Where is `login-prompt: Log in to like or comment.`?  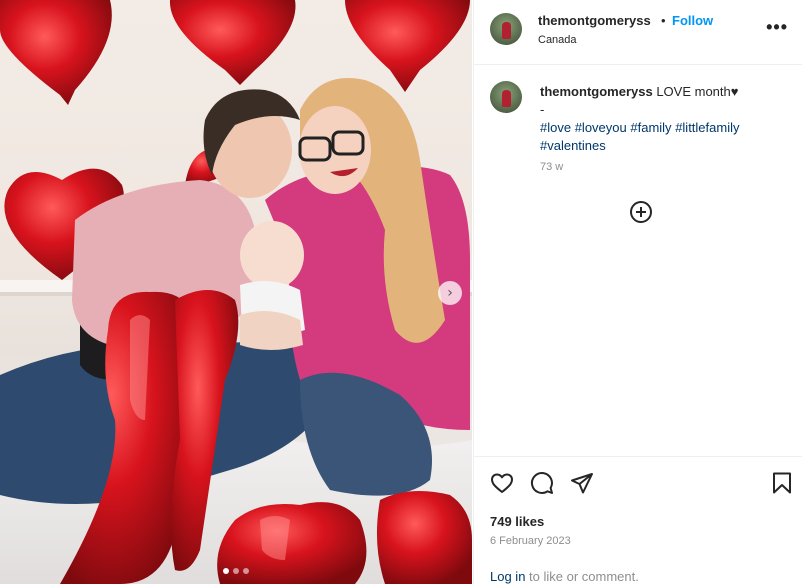
login-prompt: Log in to like or comment. is located at coordinates (564, 576).